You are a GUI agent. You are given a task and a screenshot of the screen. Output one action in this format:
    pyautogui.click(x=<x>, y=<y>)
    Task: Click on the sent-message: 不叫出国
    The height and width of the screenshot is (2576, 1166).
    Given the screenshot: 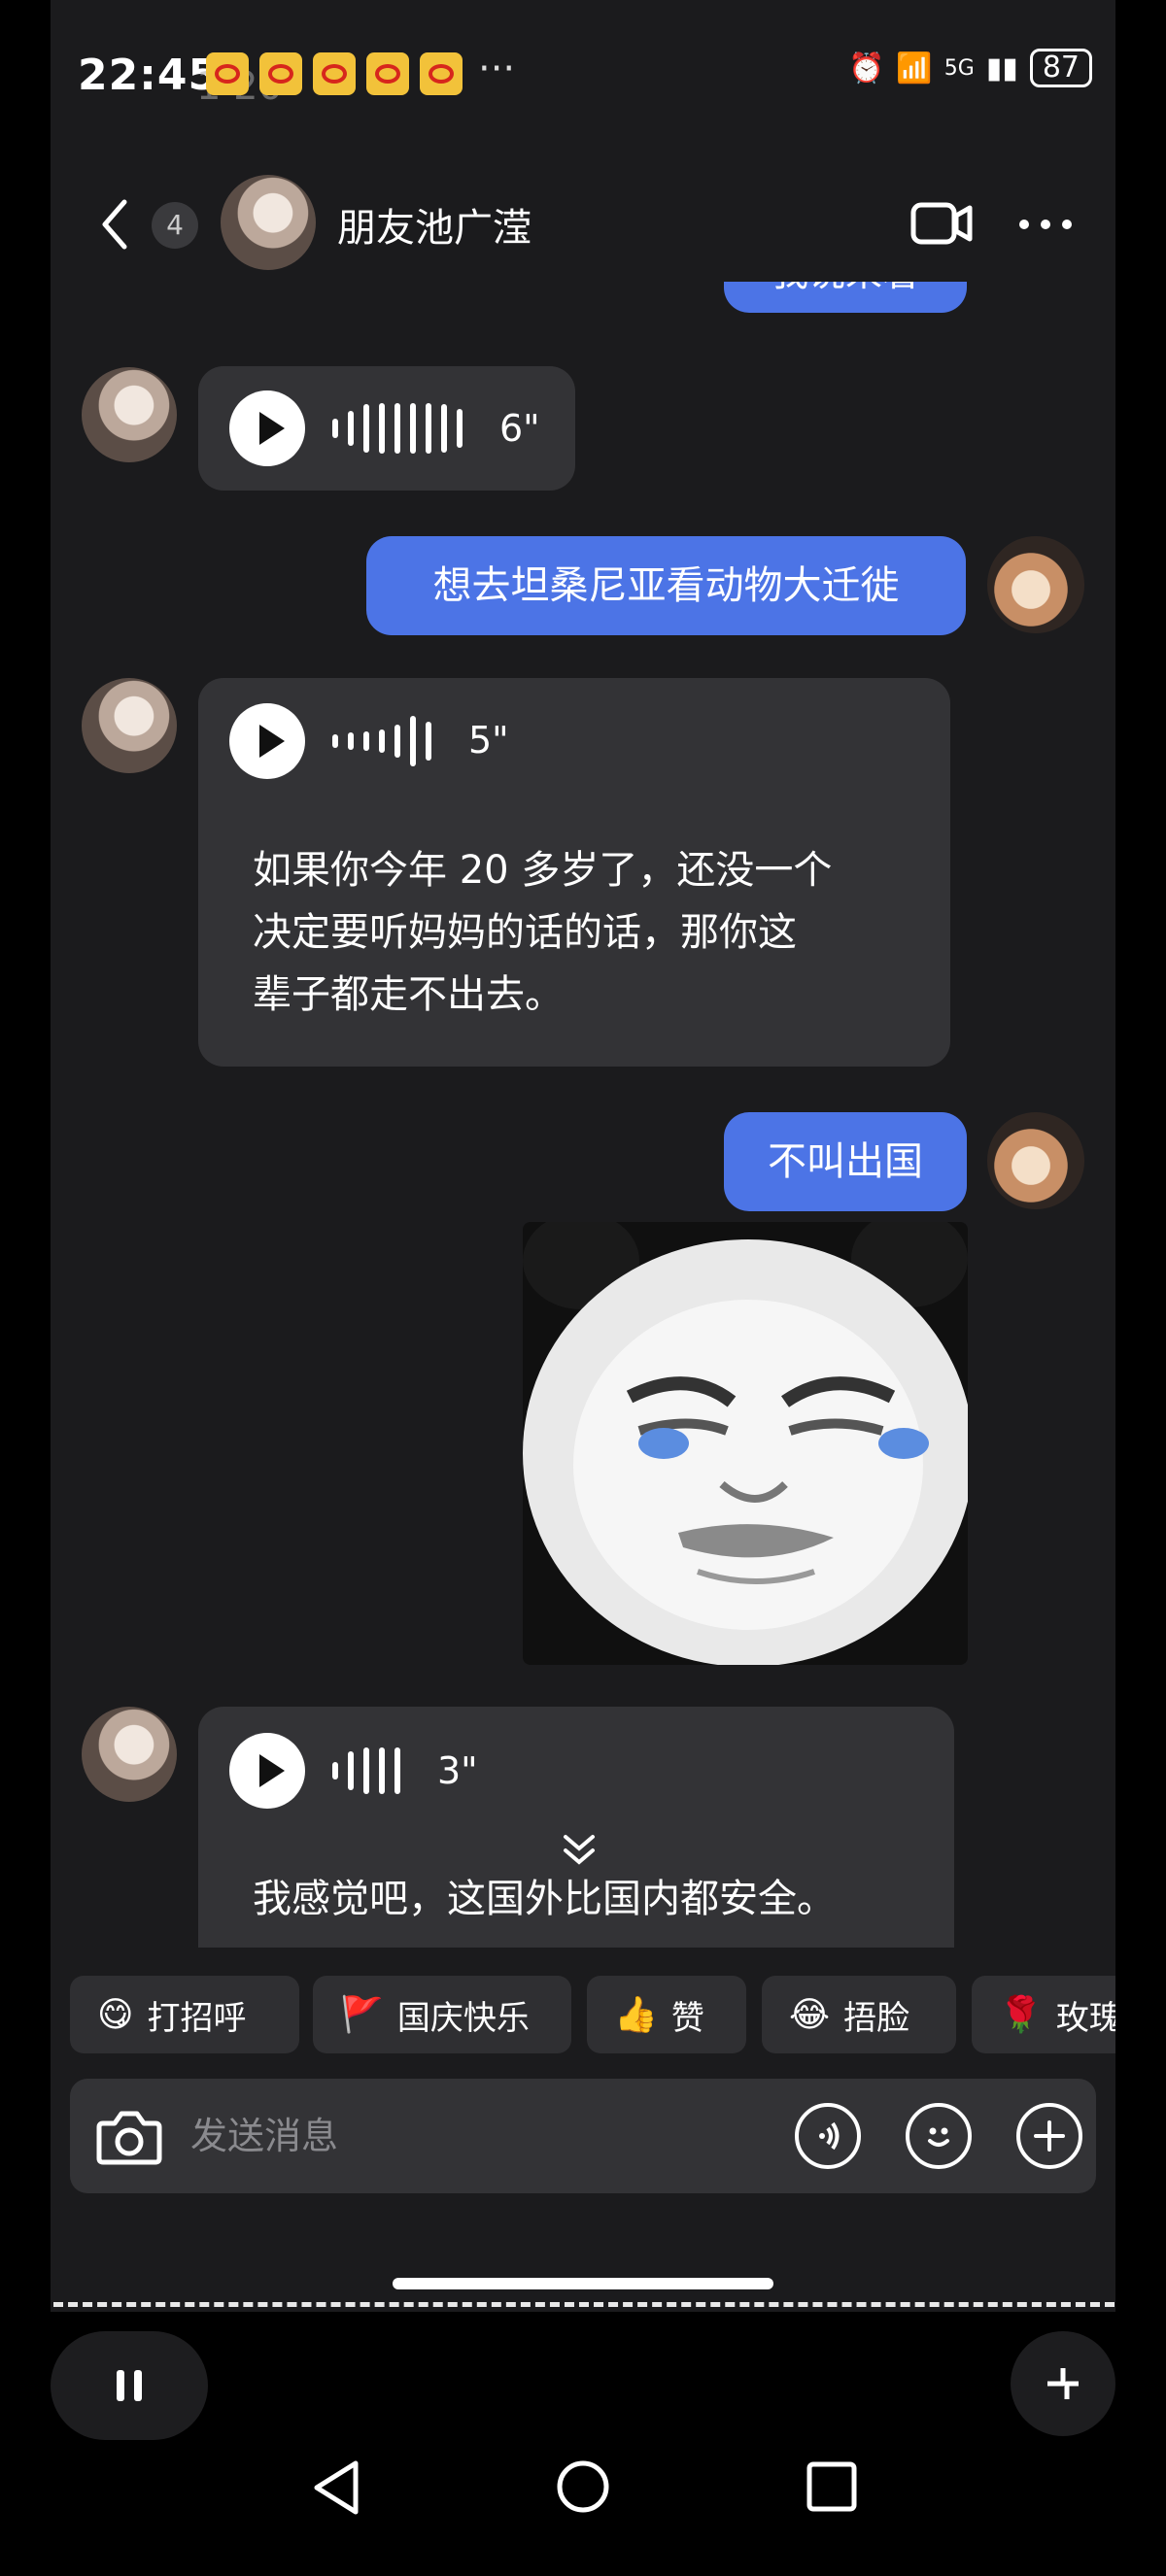 What is the action you would take?
    pyautogui.click(x=845, y=1161)
    